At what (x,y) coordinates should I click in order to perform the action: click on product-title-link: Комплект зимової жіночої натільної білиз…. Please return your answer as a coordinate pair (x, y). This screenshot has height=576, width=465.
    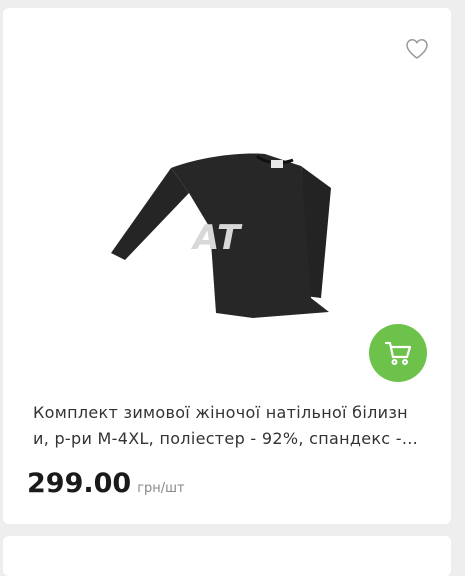
    Looking at the image, I should click on (228, 426).